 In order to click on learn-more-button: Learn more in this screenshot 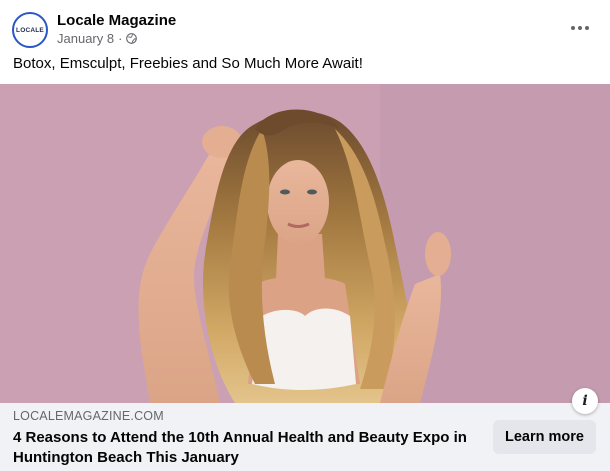, I will do `click(544, 437)`.